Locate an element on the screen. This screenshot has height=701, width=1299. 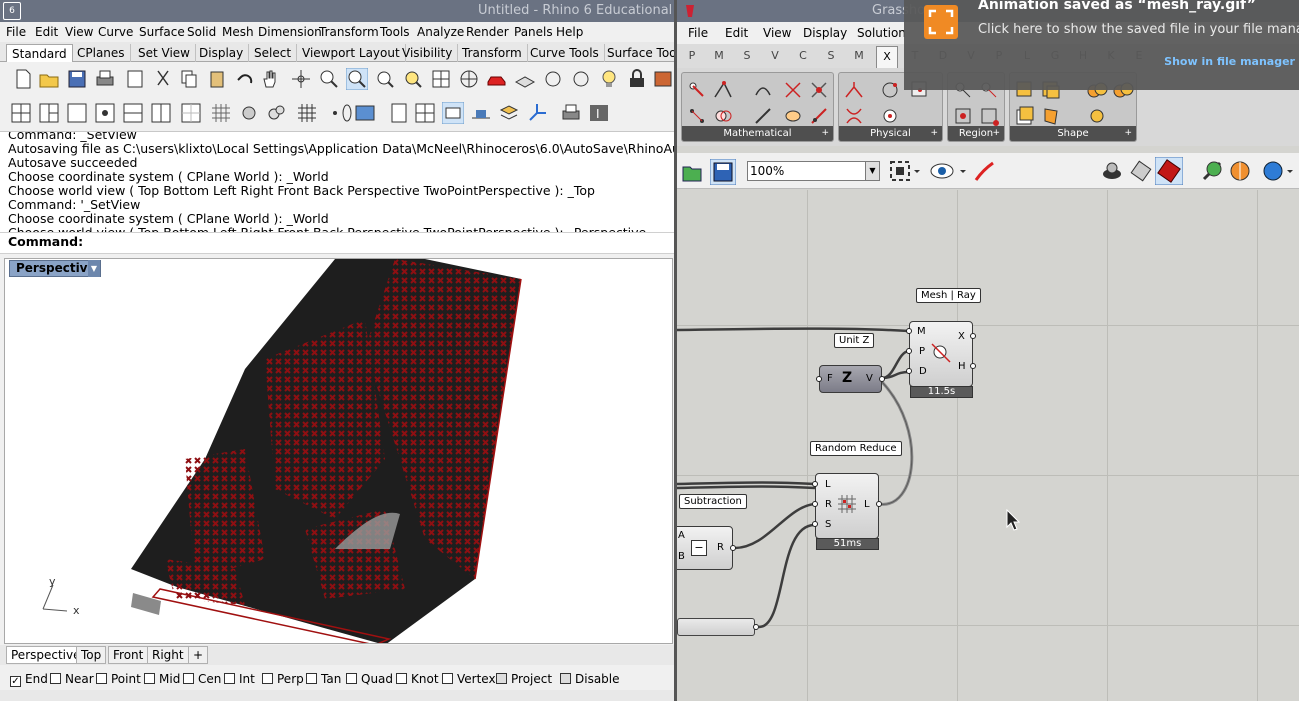
maximize-viewport-icon is located at coordinates (77, 113).